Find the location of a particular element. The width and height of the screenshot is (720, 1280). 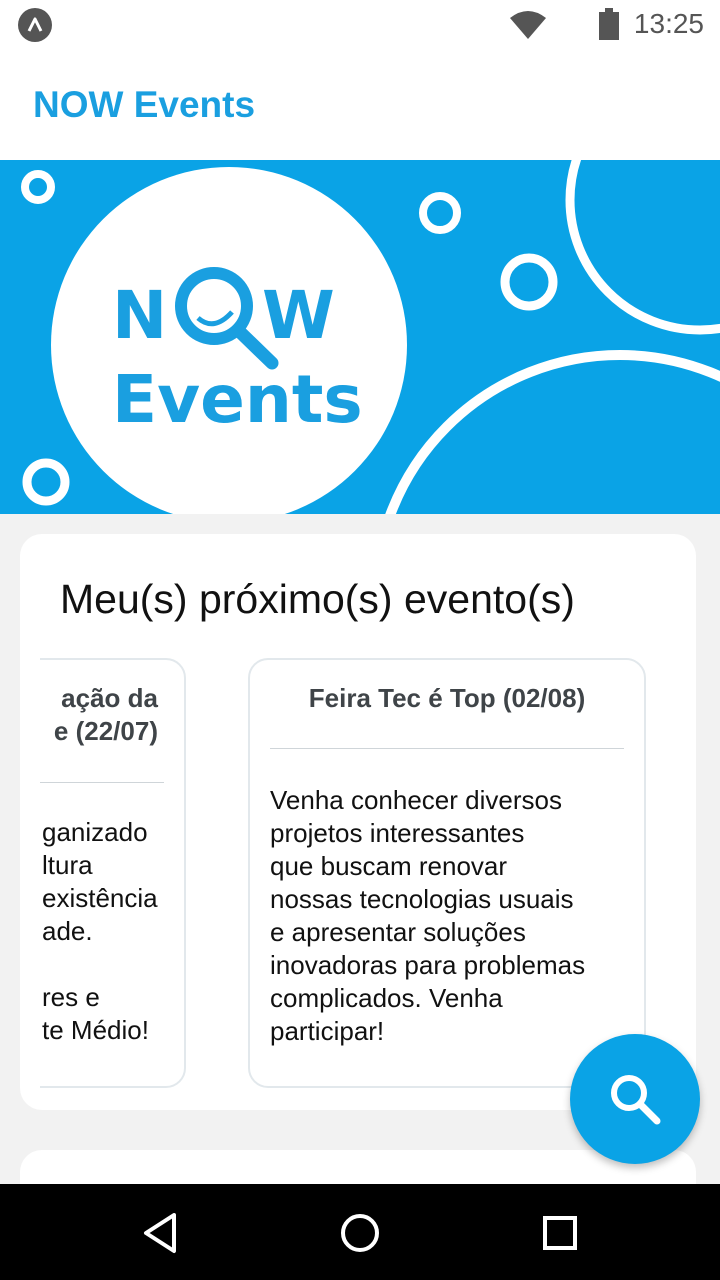

event-title: Feira Tec é Top (02/08) is located at coordinates (447, 698).